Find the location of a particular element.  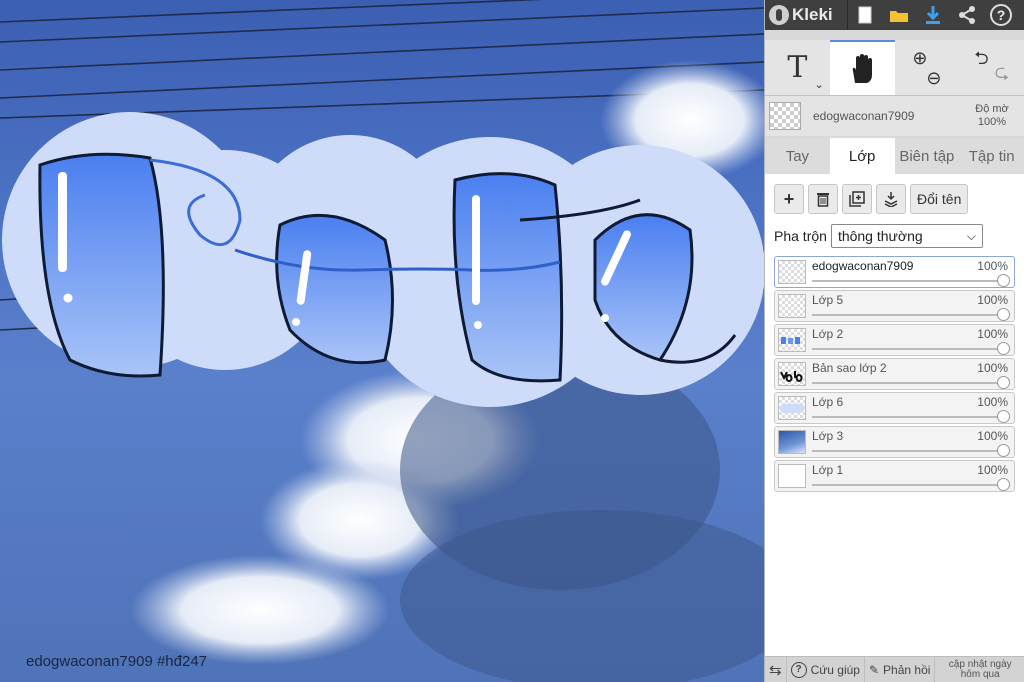

layer-item: Lớp 1 100% is located at coordinates (894, 476).